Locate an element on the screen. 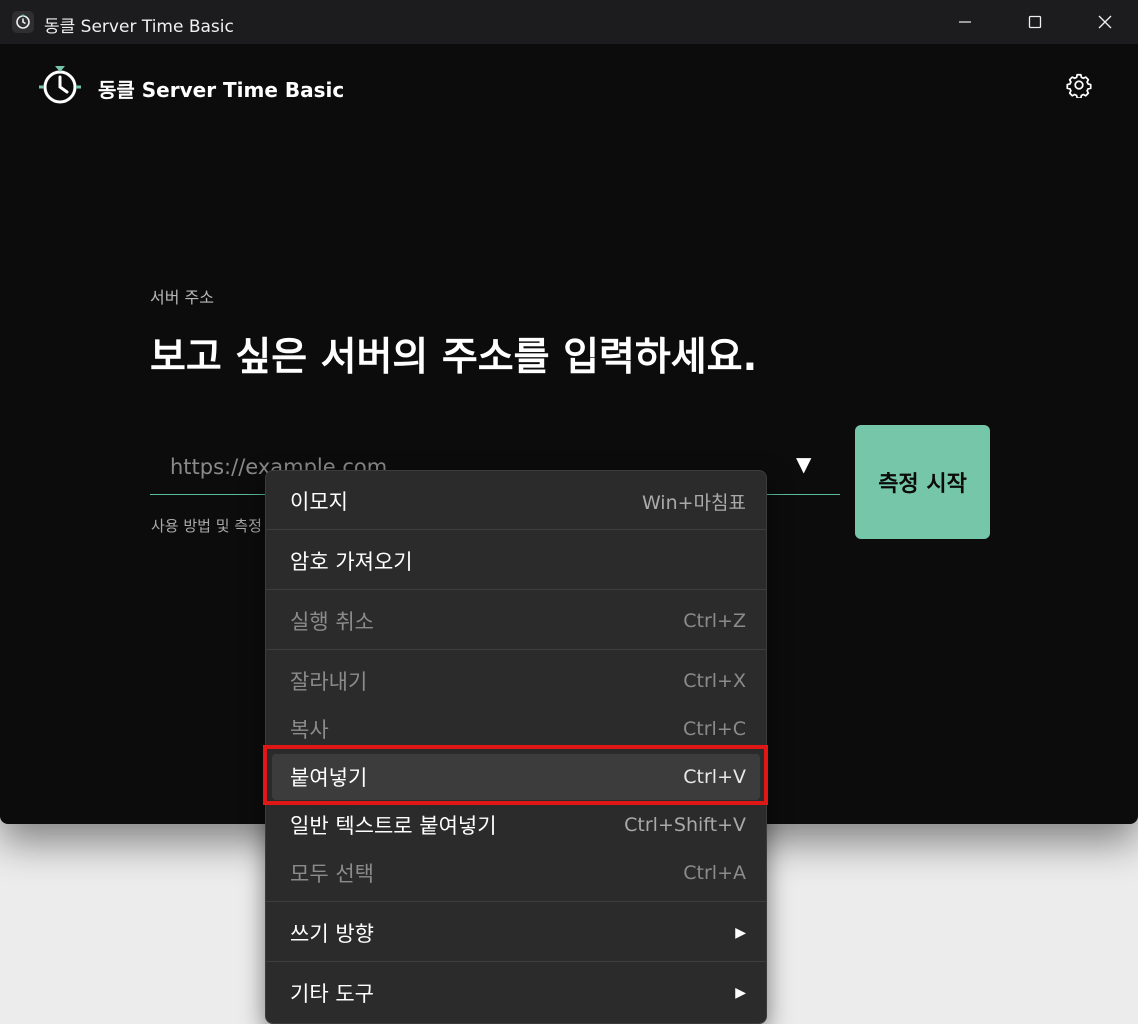  title-bar: 동클 Server Time Basic is located at coordinates (569, 22).